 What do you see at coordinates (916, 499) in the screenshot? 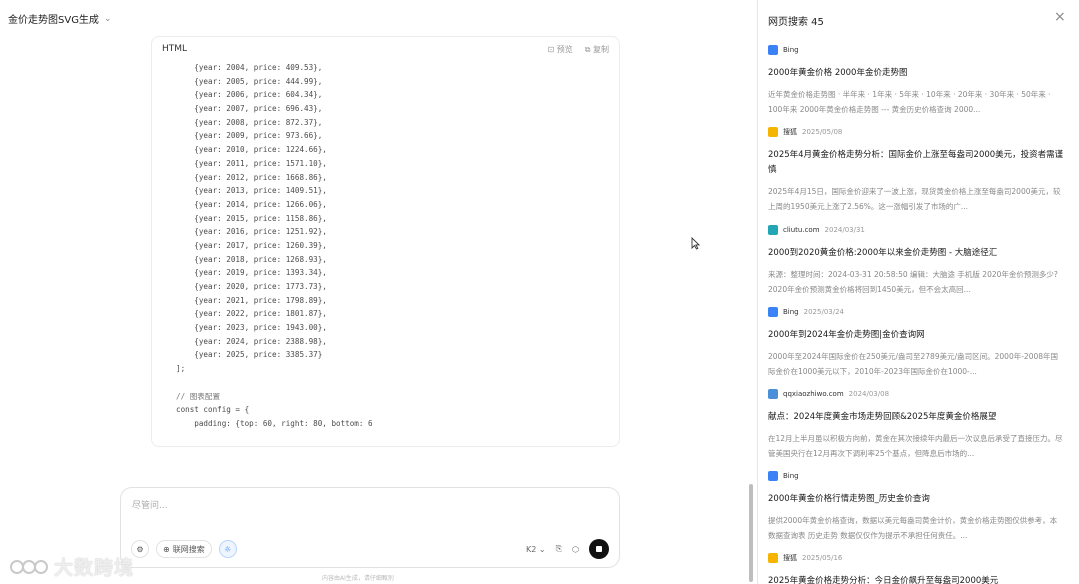
I see `result-title: 2000年黄金价格行情走势图_历史金价查询` at bounding box center [916, 499].